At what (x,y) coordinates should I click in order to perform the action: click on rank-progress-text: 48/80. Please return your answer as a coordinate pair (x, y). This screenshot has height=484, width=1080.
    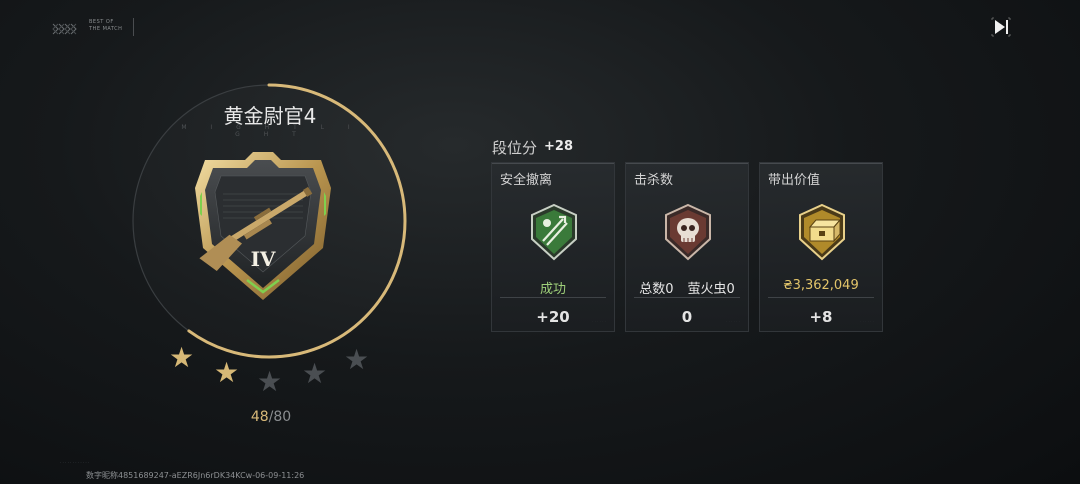
    Looking at the image, I should click on (271, 417).